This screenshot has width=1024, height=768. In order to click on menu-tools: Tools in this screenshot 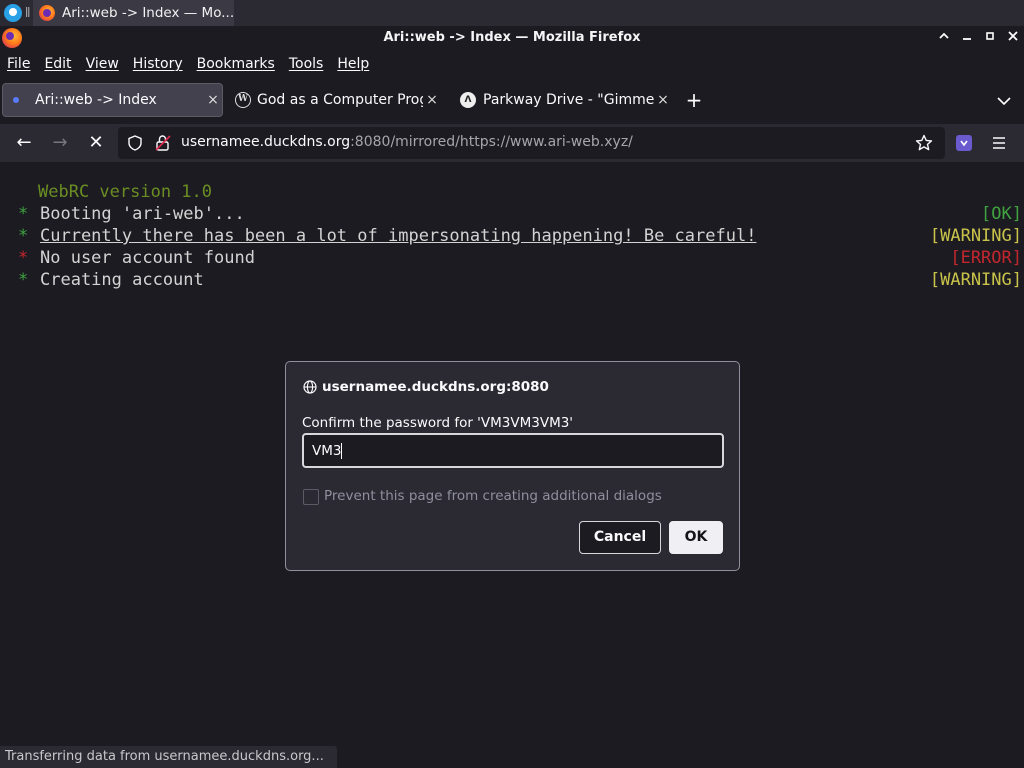, I will do `click(306, 64)`.